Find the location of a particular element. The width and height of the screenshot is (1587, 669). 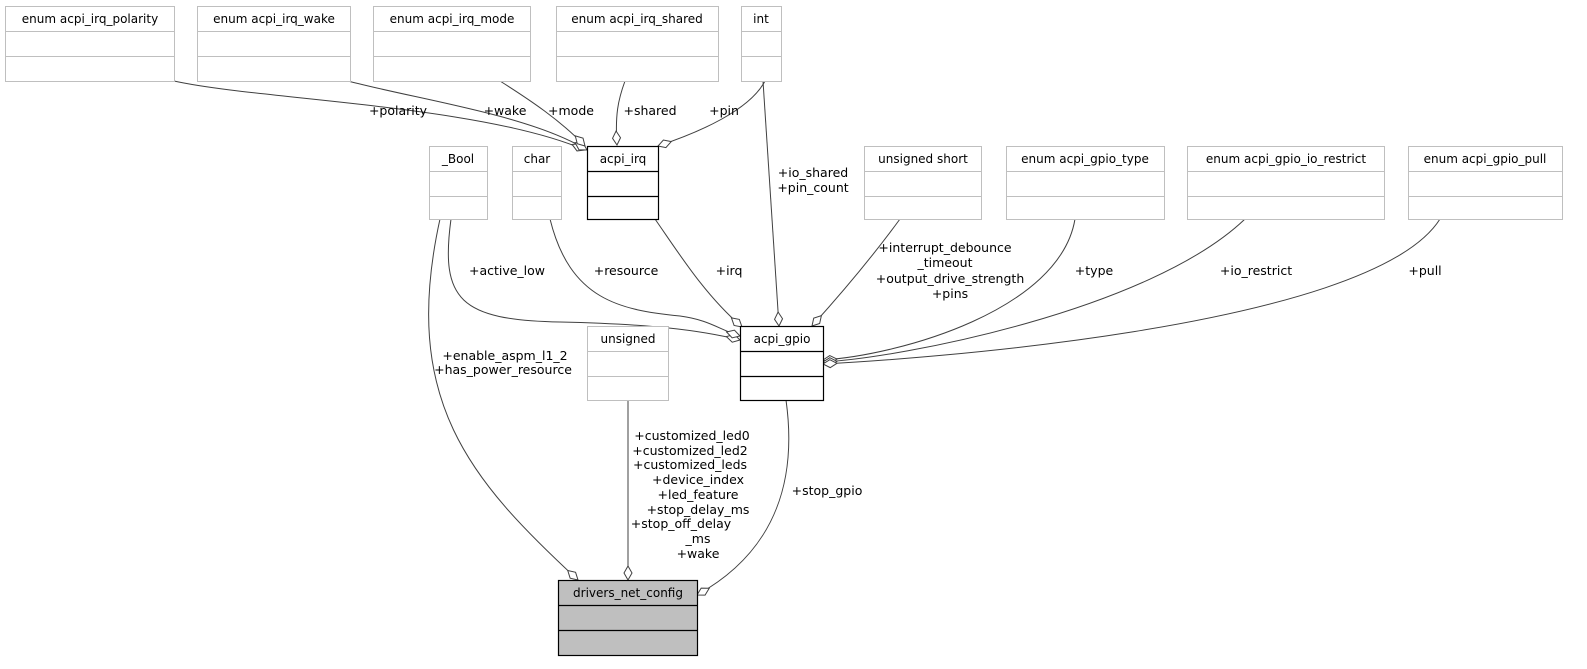

node-enum-acpi-gpio-io-restrict: enum acpi_gpio_io_restrict is located at coordinates (1286, 183).